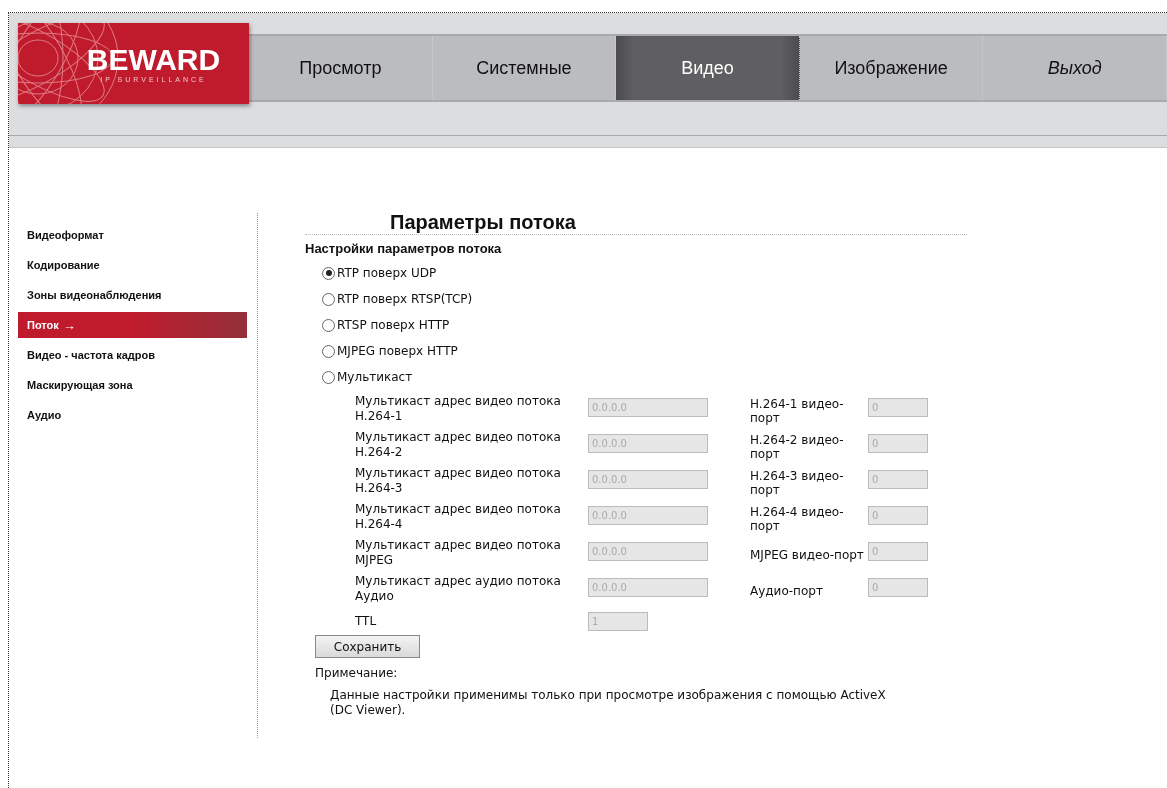  Describe the element at coordinates (786, 591) in the screenshot. I see `field-label: Аудио-порт` at that location.